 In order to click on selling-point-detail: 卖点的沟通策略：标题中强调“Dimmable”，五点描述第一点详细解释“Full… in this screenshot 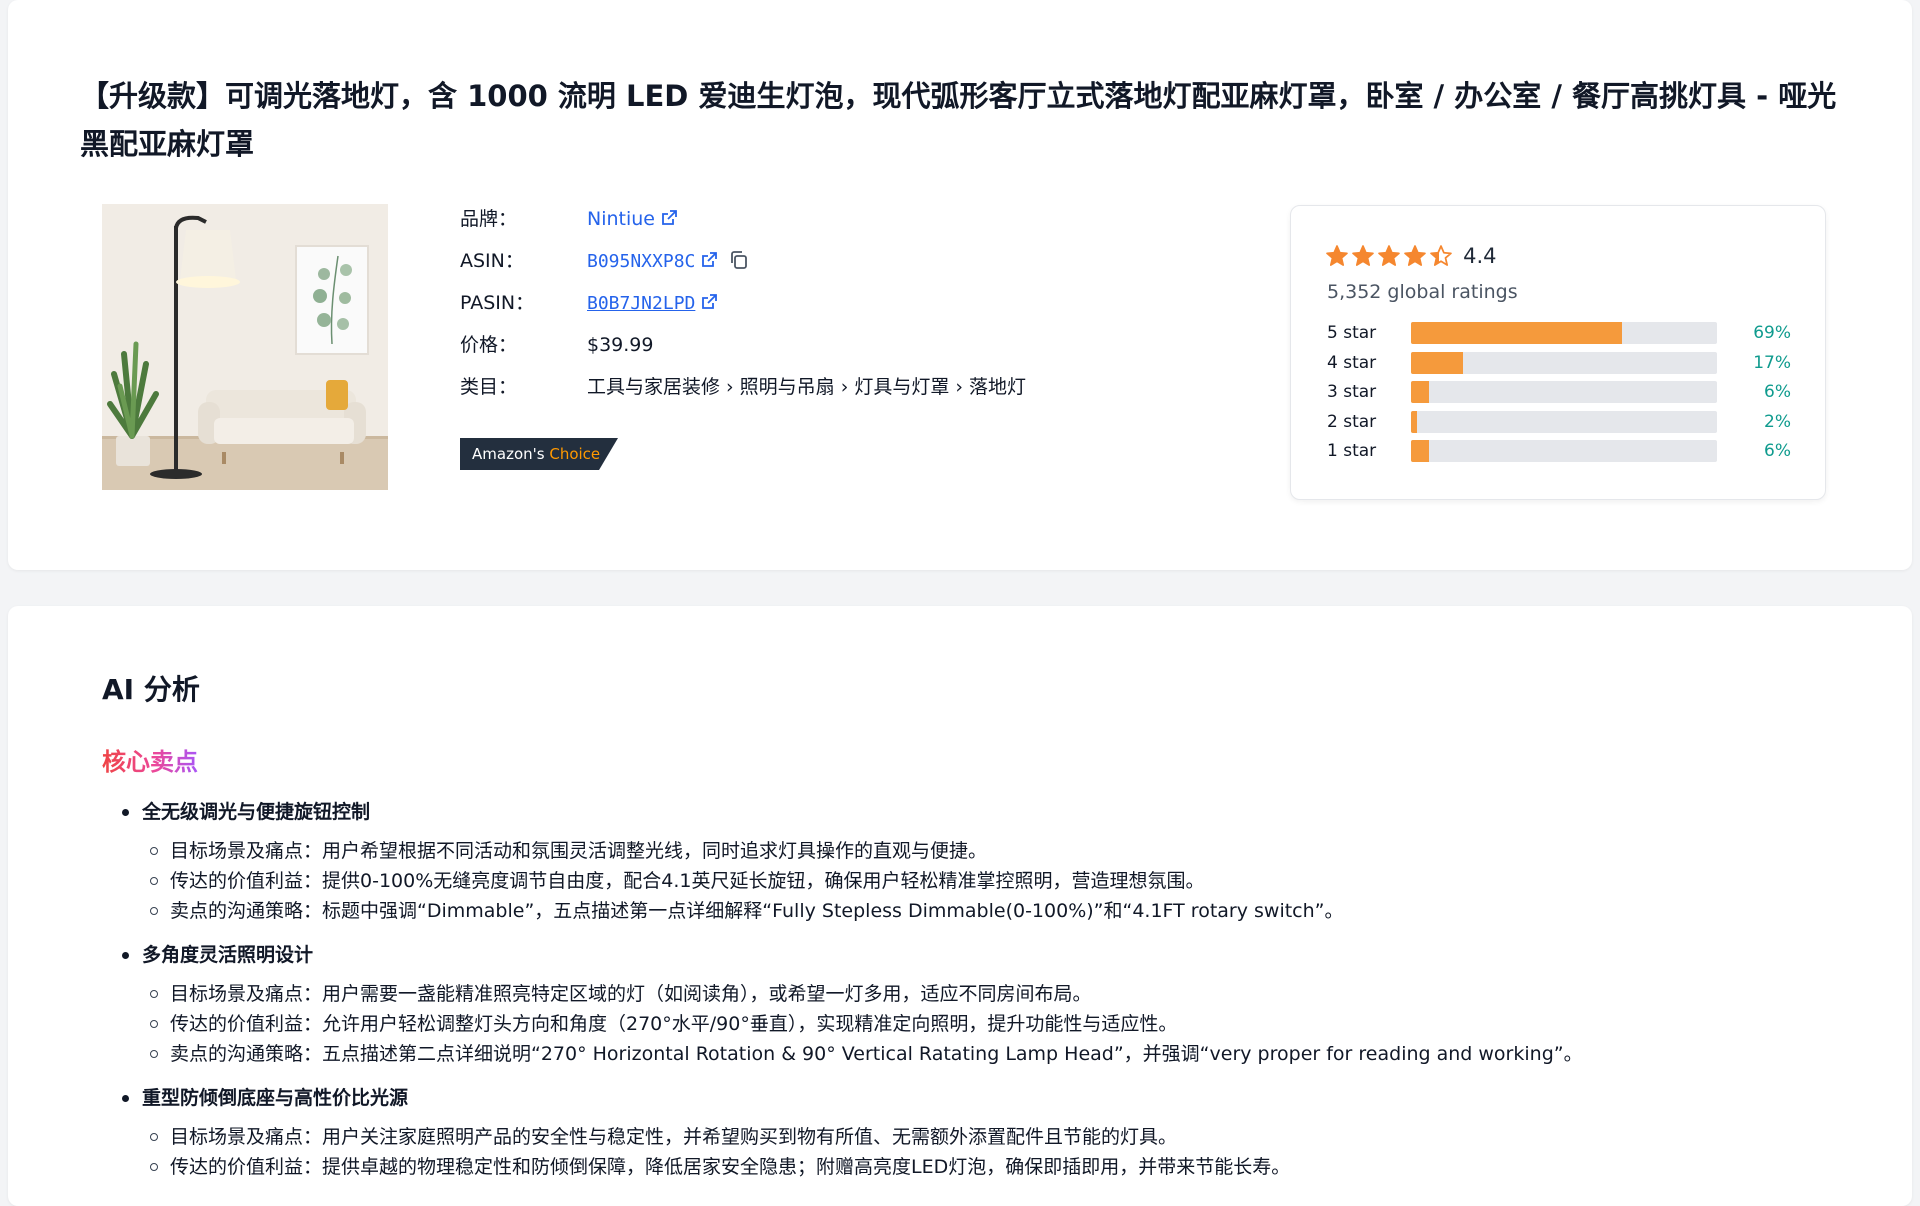, I will do `click(1010, 911)`.